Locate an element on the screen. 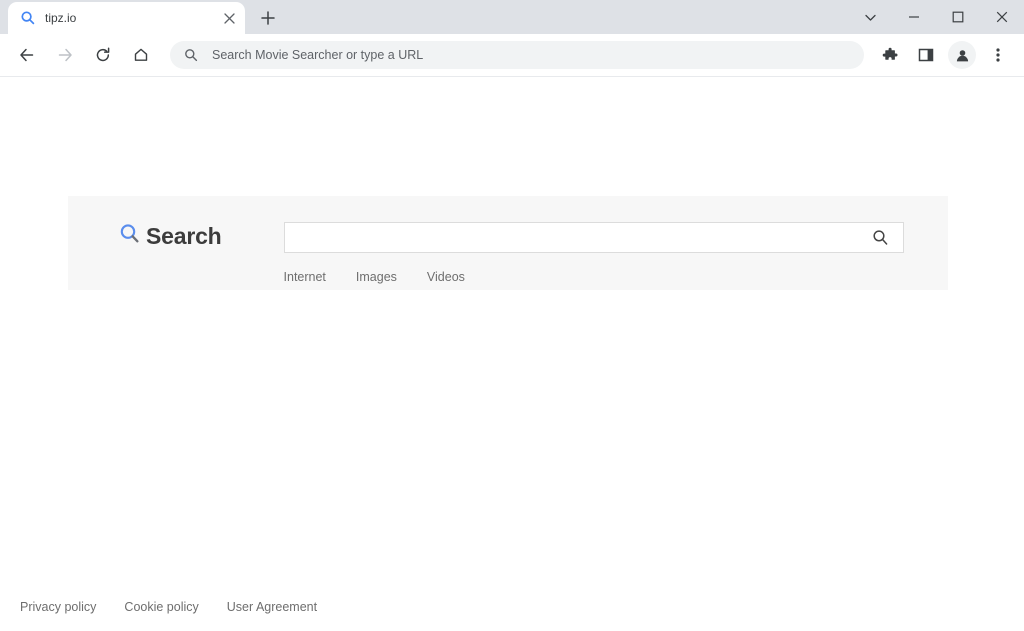 This screenshot has height=631, width=1024. search-submit-button is located at coordinates (881, 237).